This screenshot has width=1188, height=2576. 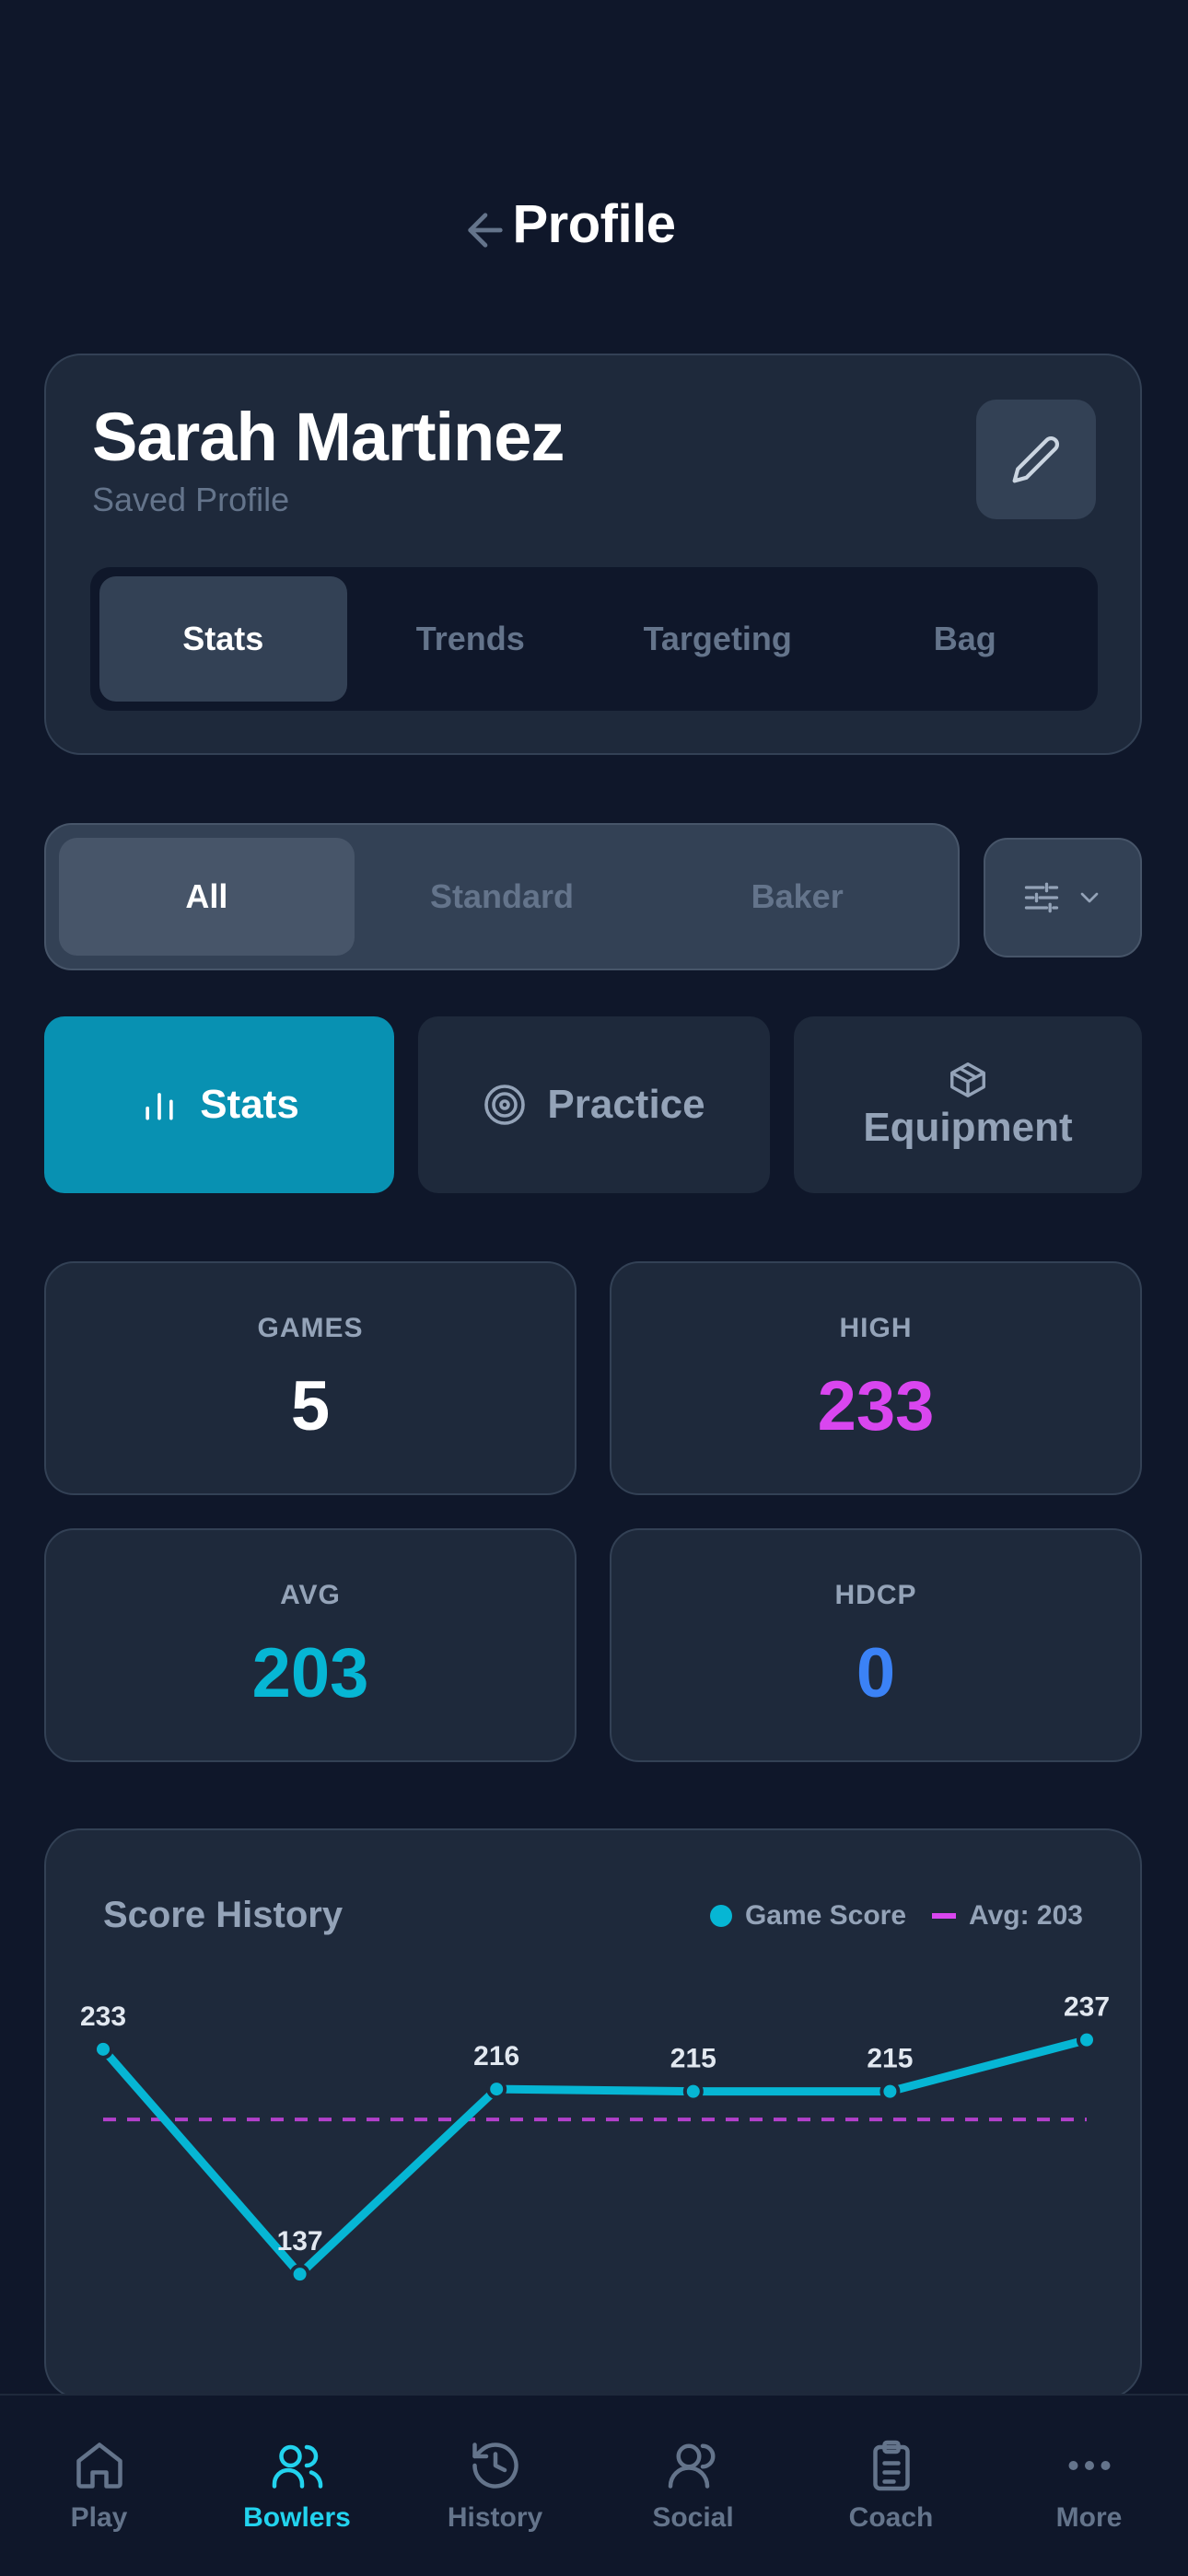 What do you see at coordinates (191, 499) in the screenshot?
I see `profile-subtitle: Saved Profile` at bounding box center [191, 499].